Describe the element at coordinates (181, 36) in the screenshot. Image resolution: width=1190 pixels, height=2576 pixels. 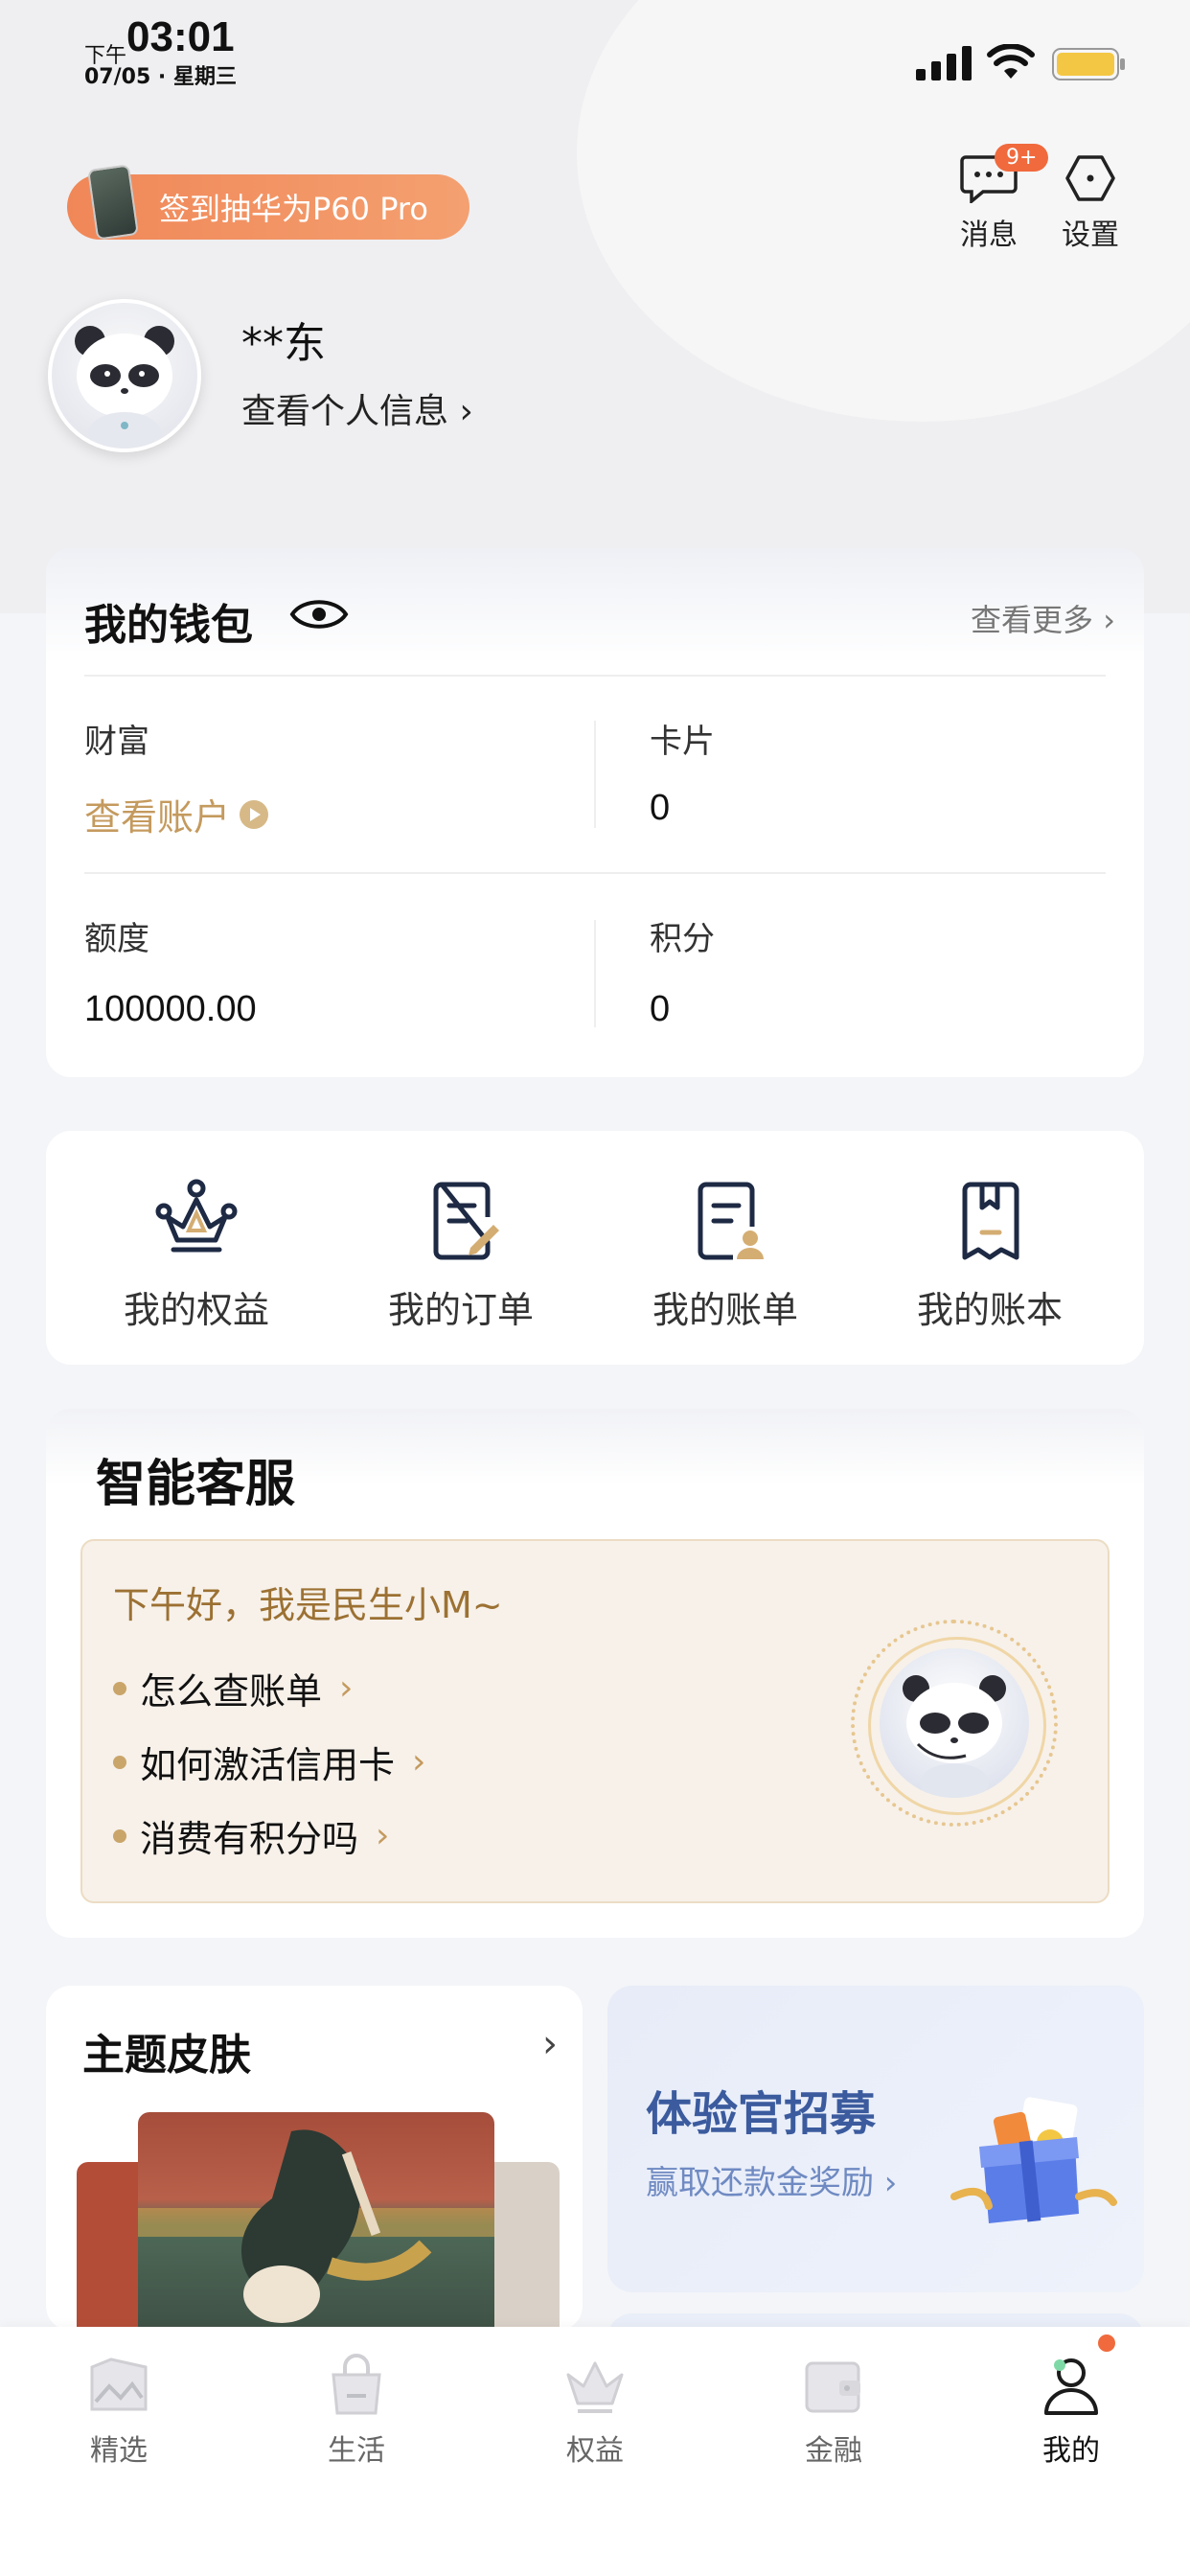
I see `status-time: 03:01` at that location.